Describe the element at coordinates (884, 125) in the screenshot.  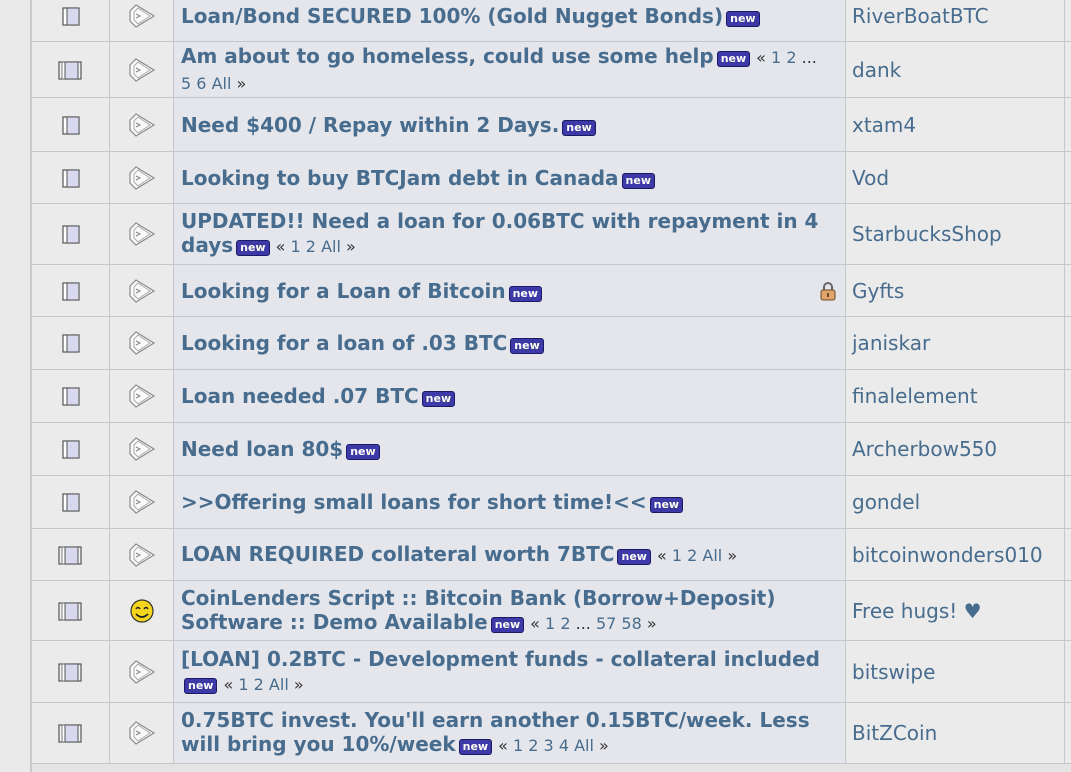
I see `topic-starter-link: xtam4` at that location.